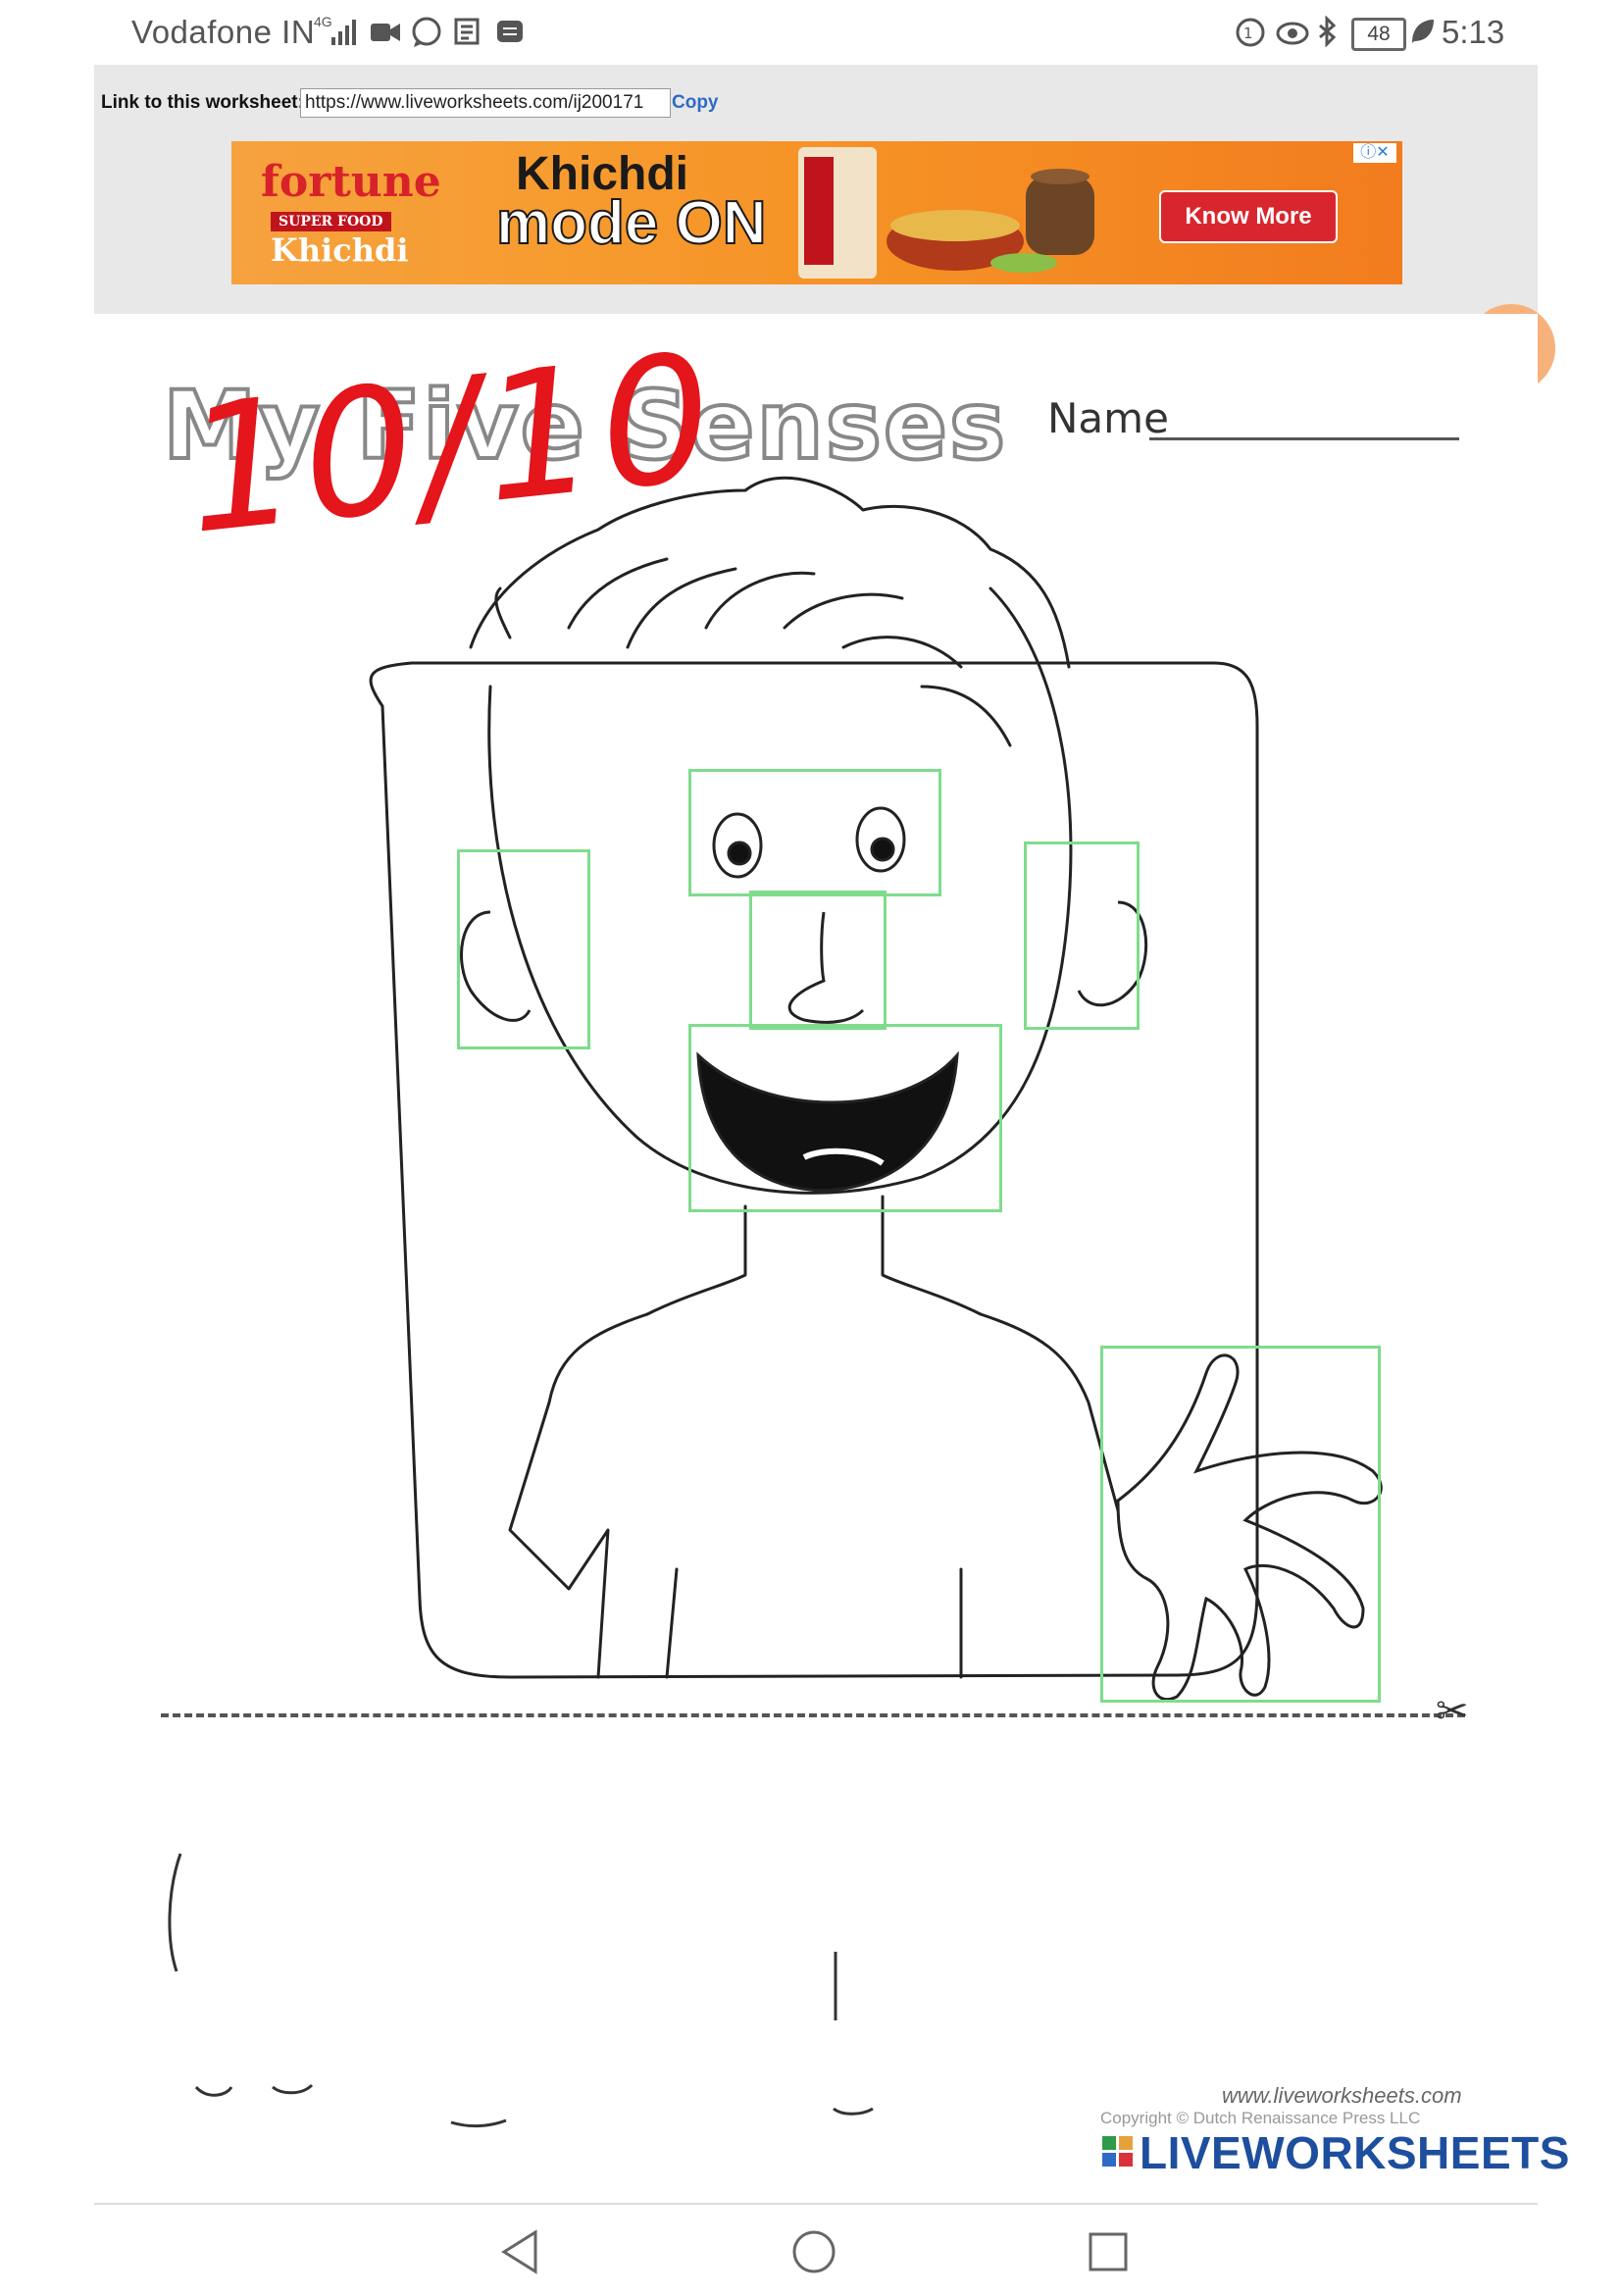  Describe the element at coordinates (1240, 1525) in the screenshot. I see `answer-box-hand` at that location.